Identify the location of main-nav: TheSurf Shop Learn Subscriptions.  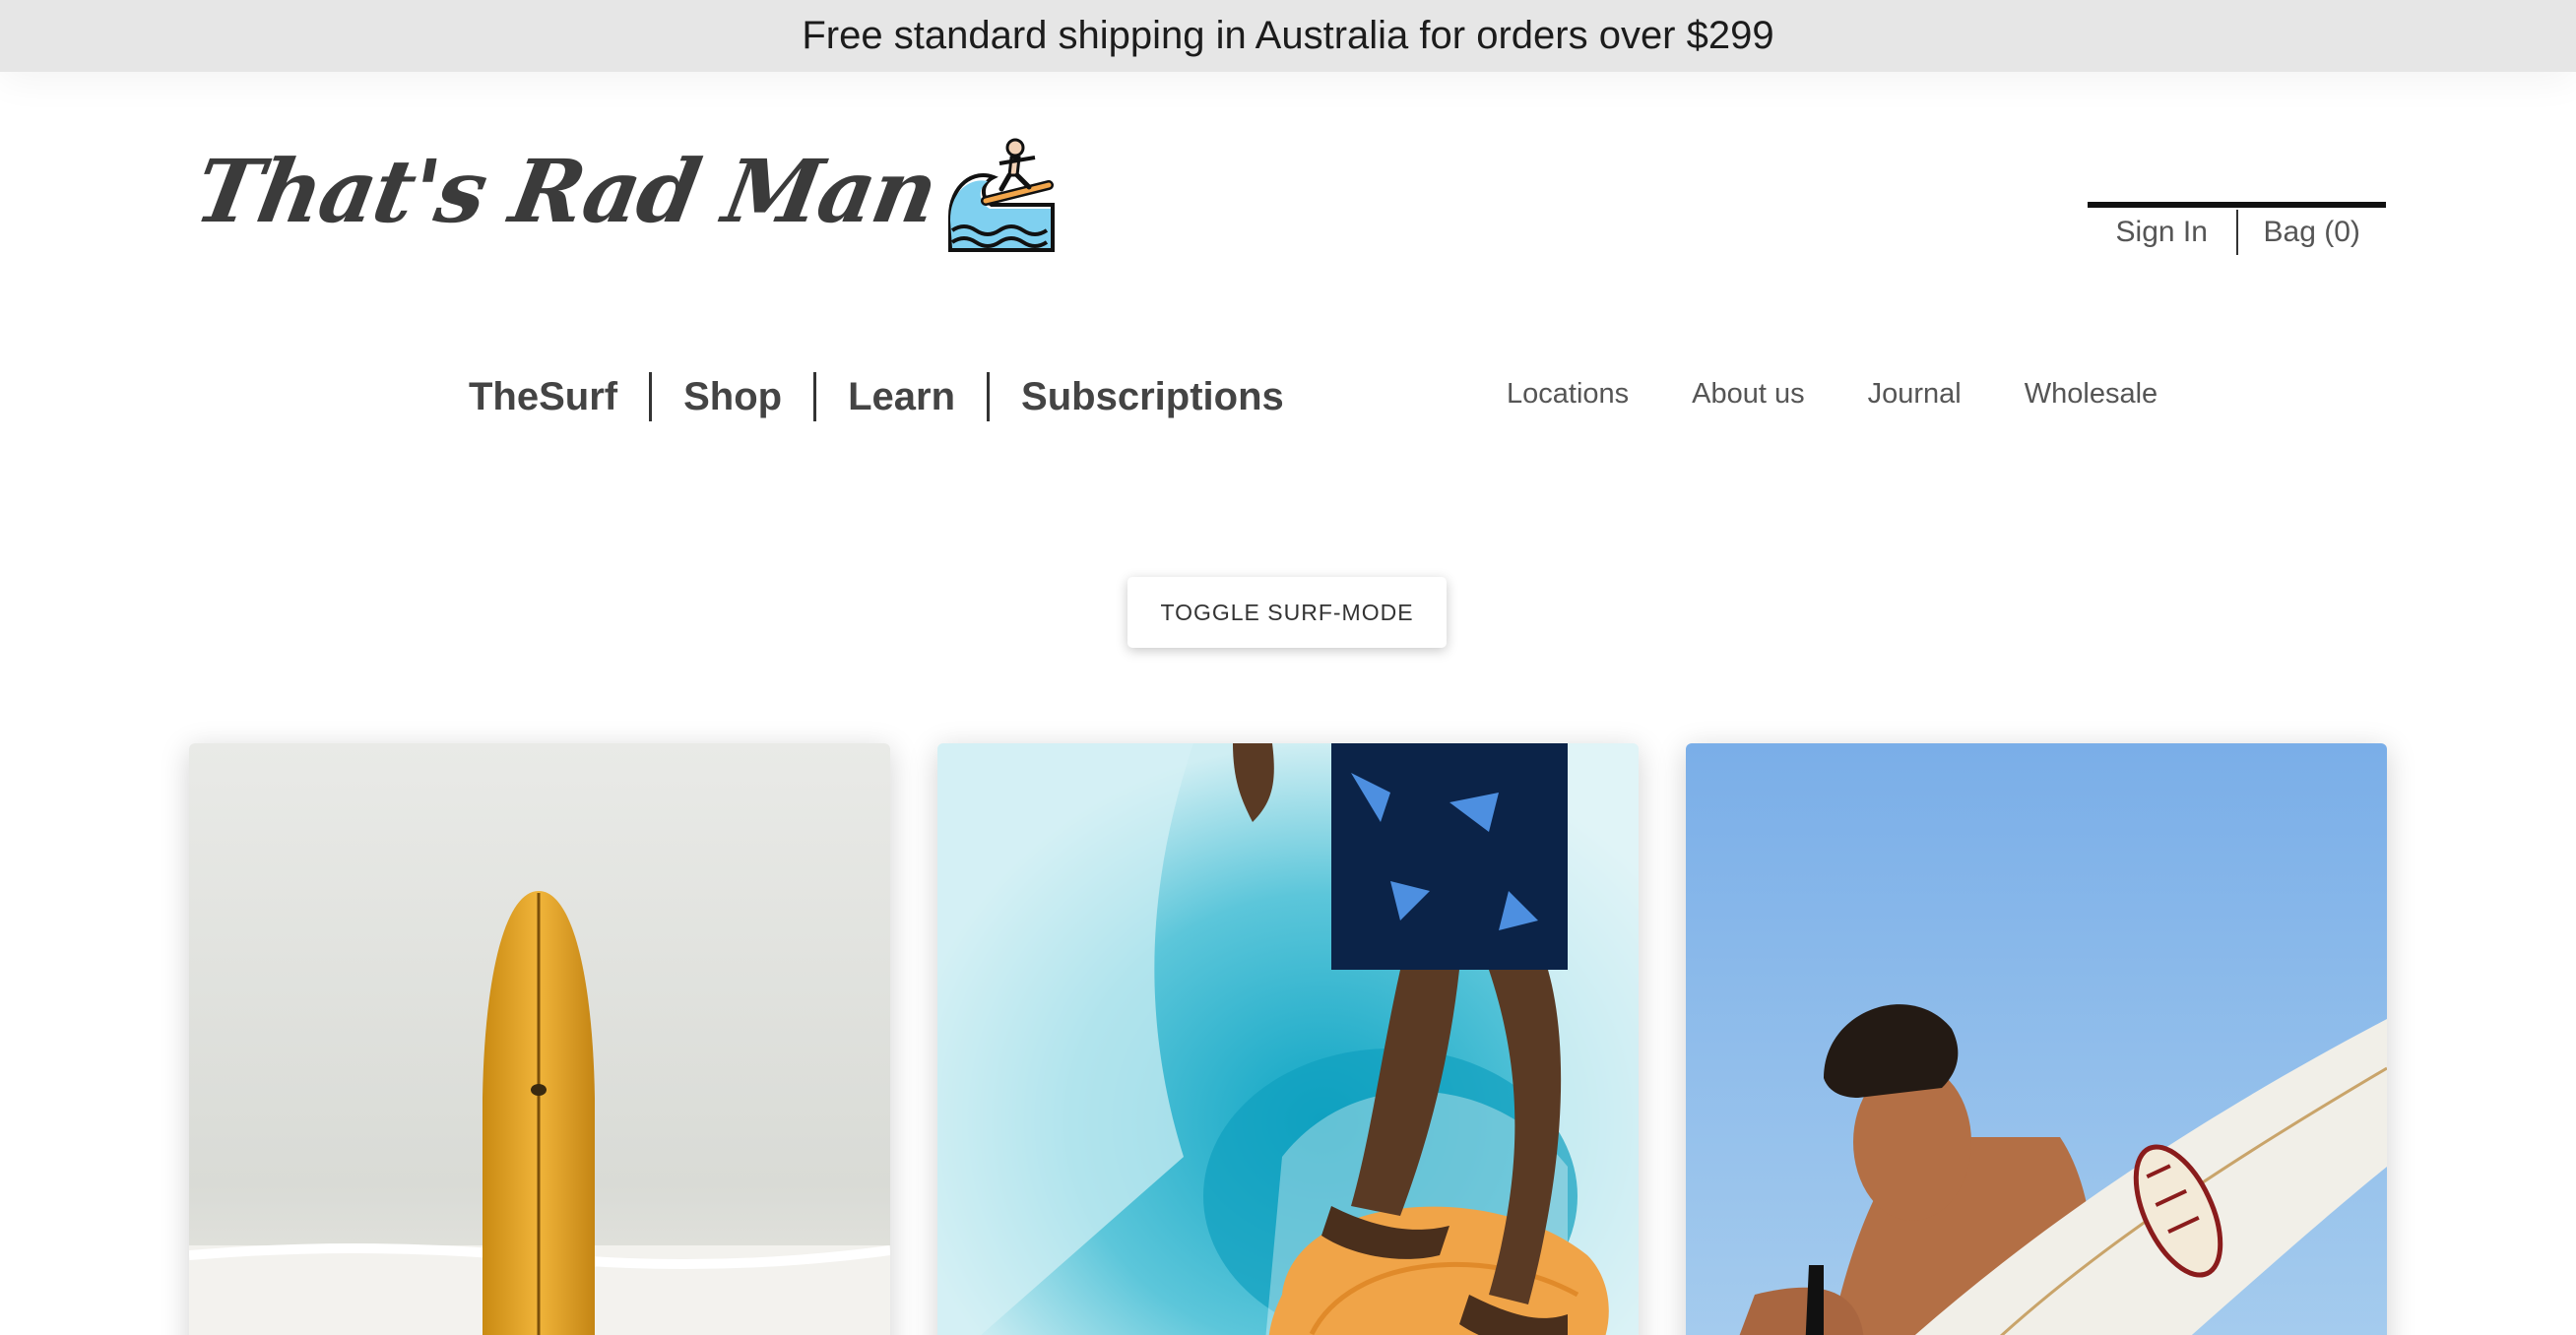
(883, 396).